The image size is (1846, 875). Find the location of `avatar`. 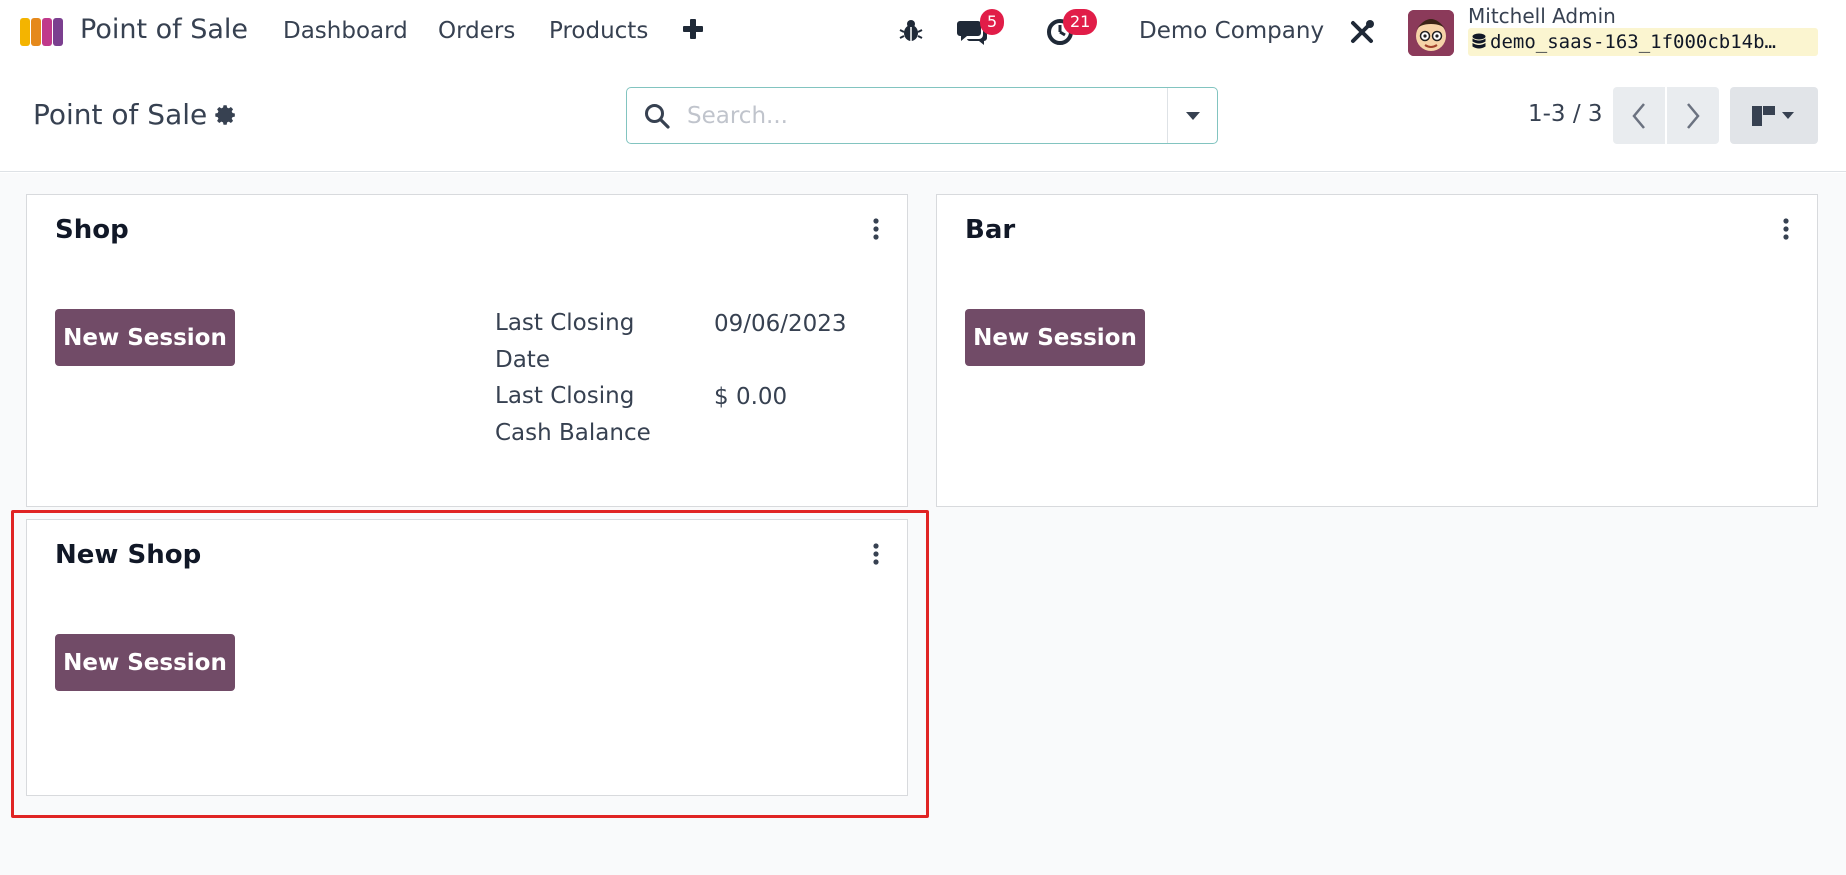

avatar is located at coordinates (1431, 33).